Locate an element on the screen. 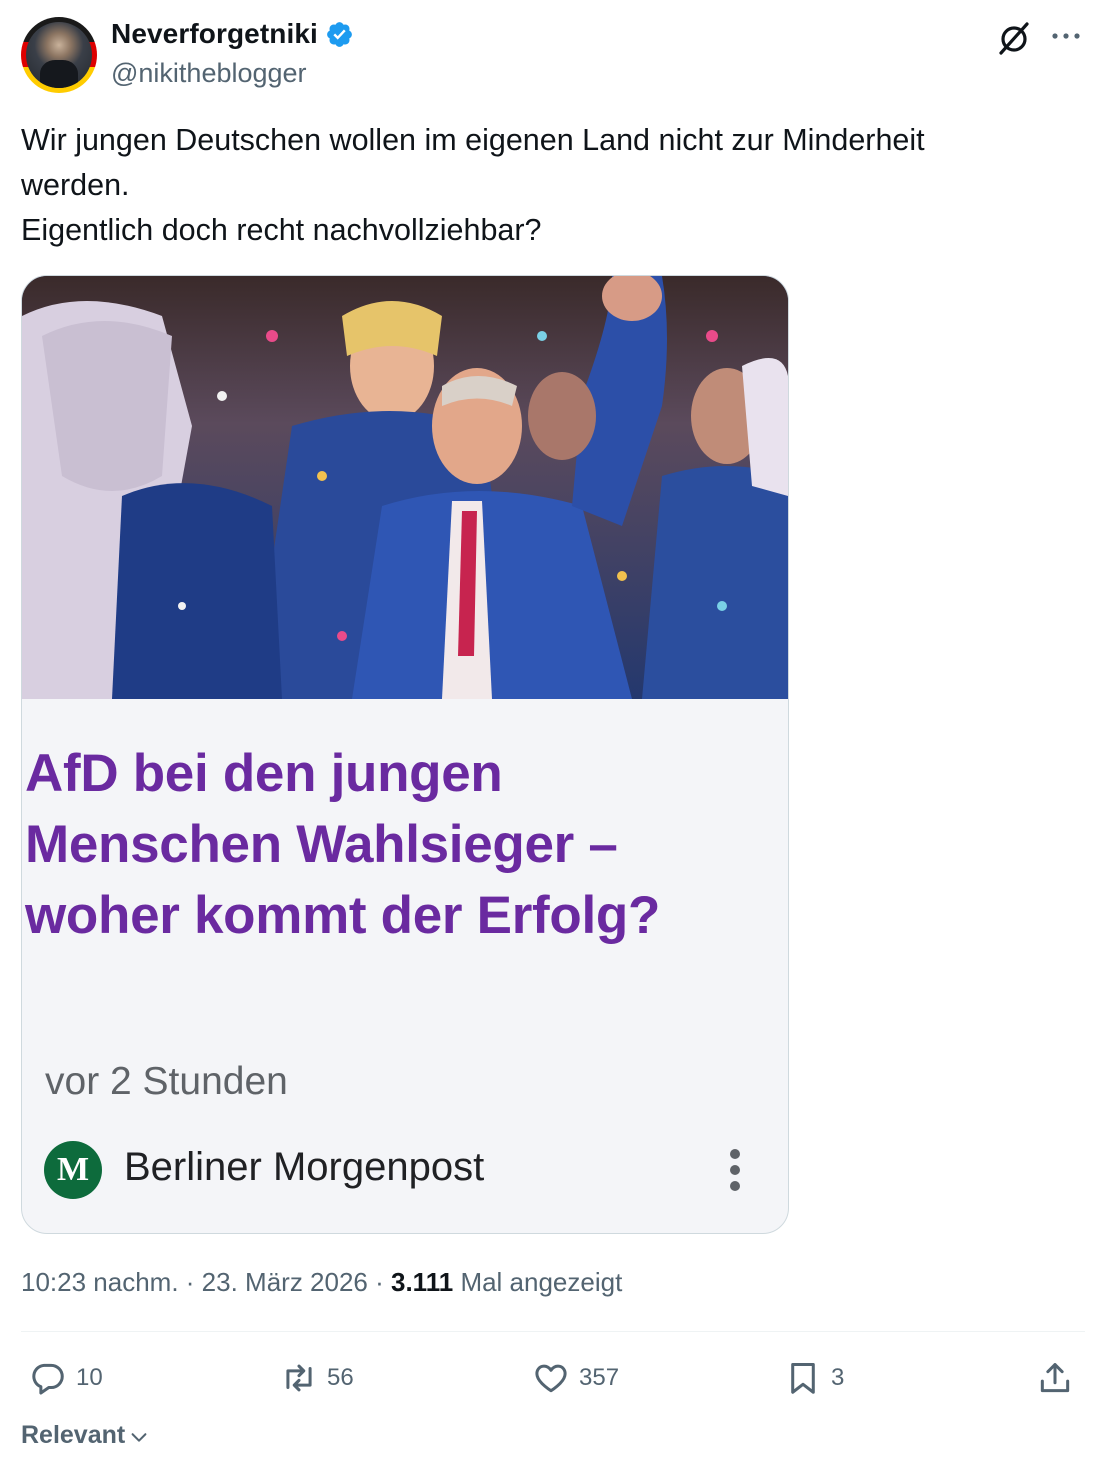 The height and width of the screenshot is (1462, 1108). publisher-logo: M is located at coordinates (73, 1170).